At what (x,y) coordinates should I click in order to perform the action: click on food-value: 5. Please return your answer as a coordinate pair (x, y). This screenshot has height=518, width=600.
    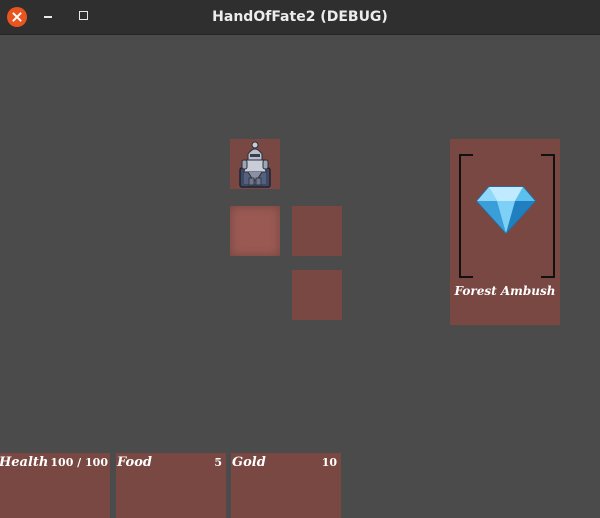
    Looking at the image, I should click on (218, 462).